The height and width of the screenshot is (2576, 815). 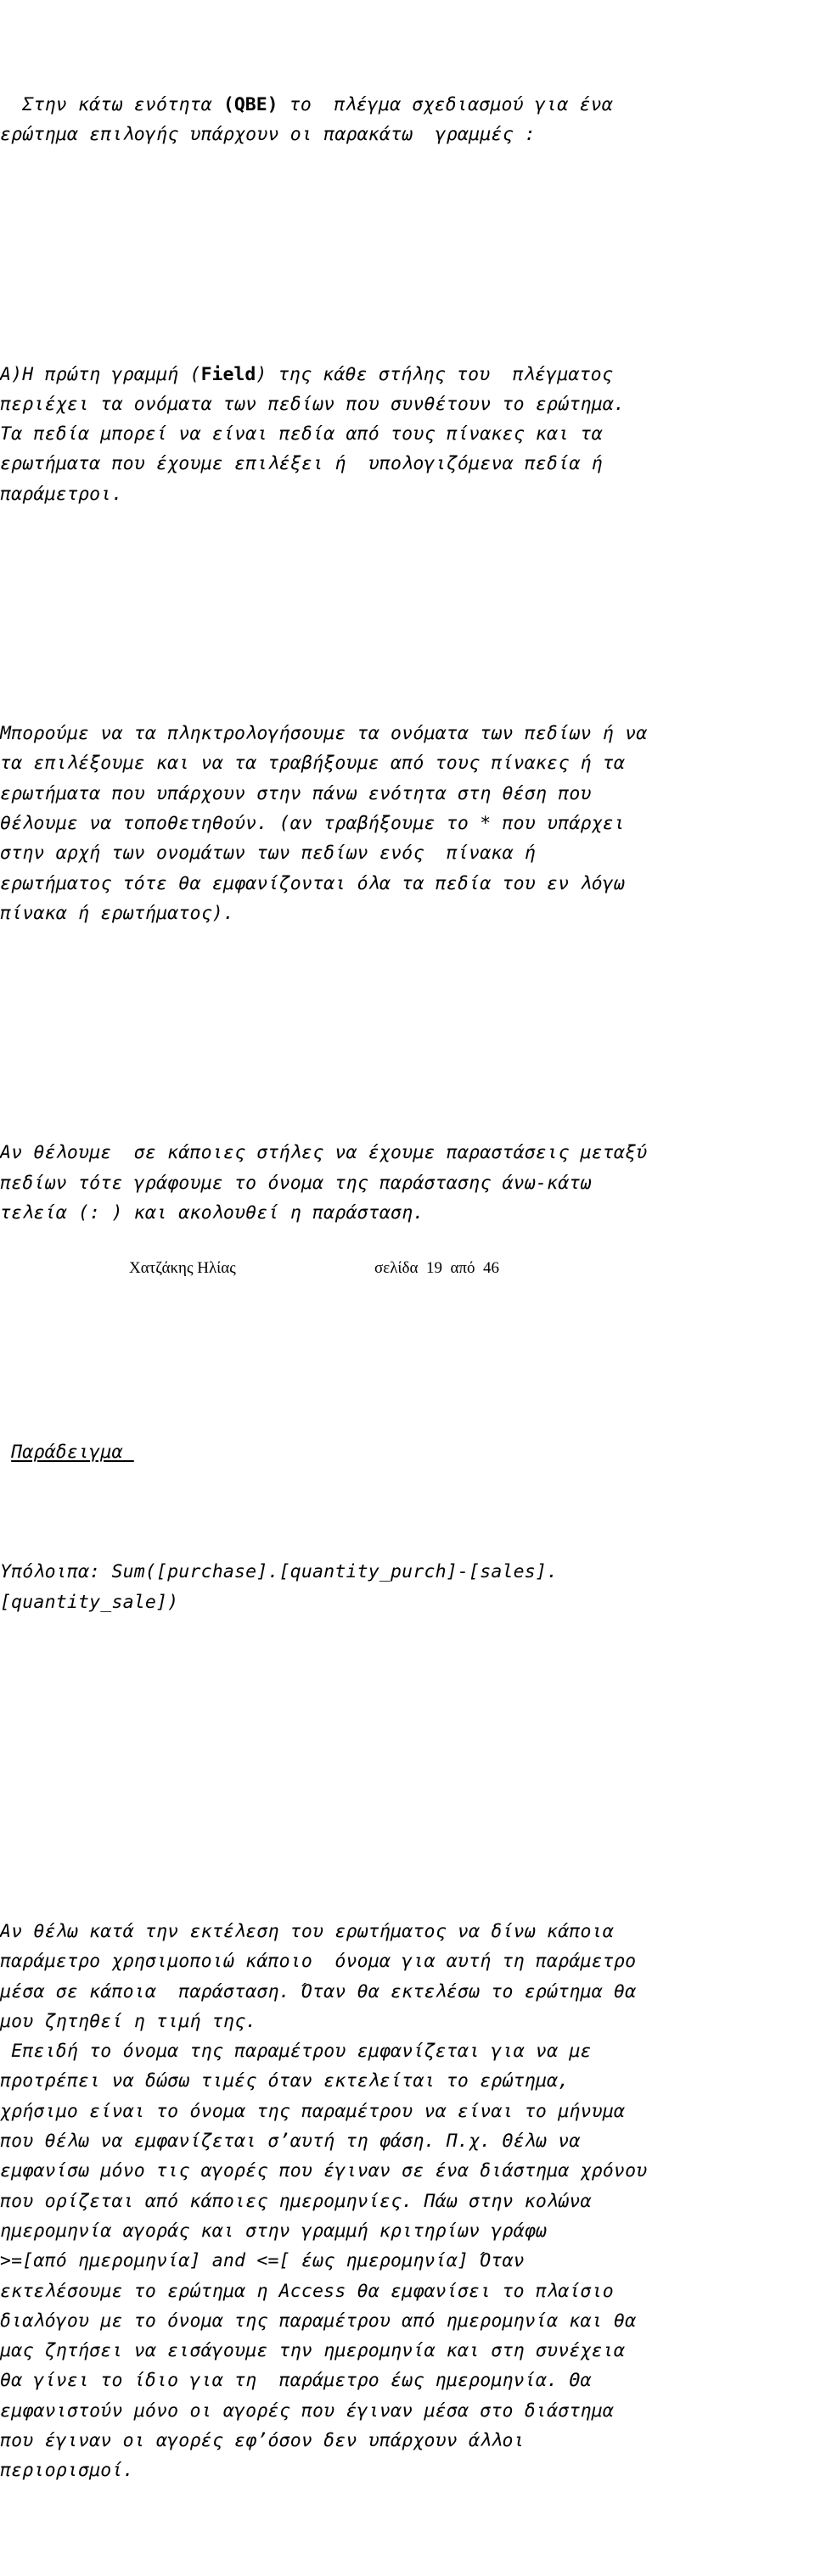 I want to click on footer-page-info: σελίδα 19 από 46, so click(x=437, y=1268).